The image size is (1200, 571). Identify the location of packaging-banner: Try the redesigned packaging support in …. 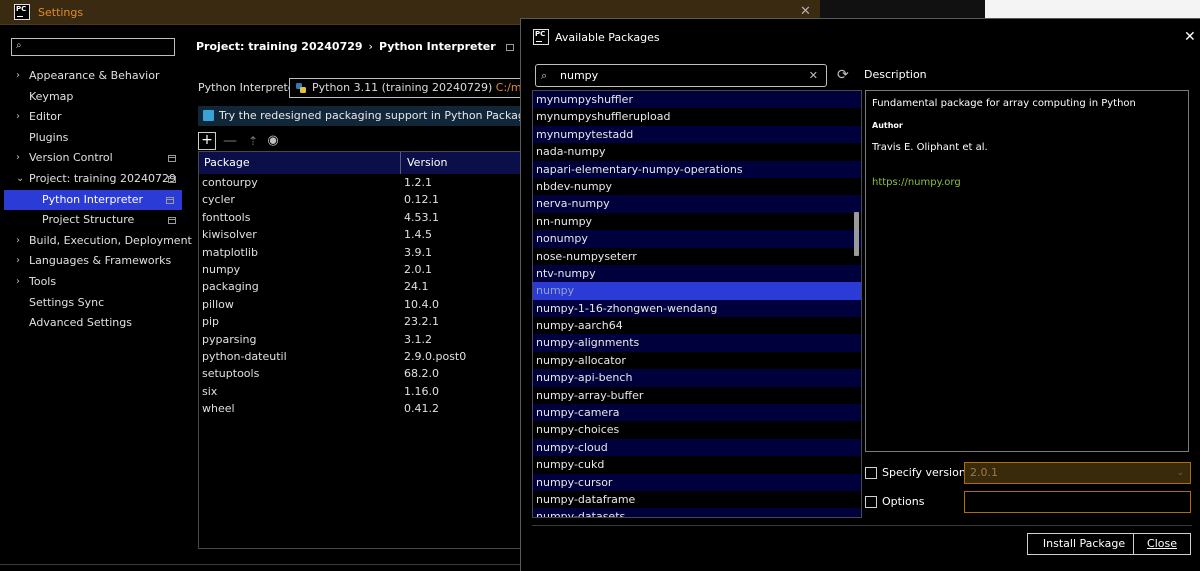
(359, 116).